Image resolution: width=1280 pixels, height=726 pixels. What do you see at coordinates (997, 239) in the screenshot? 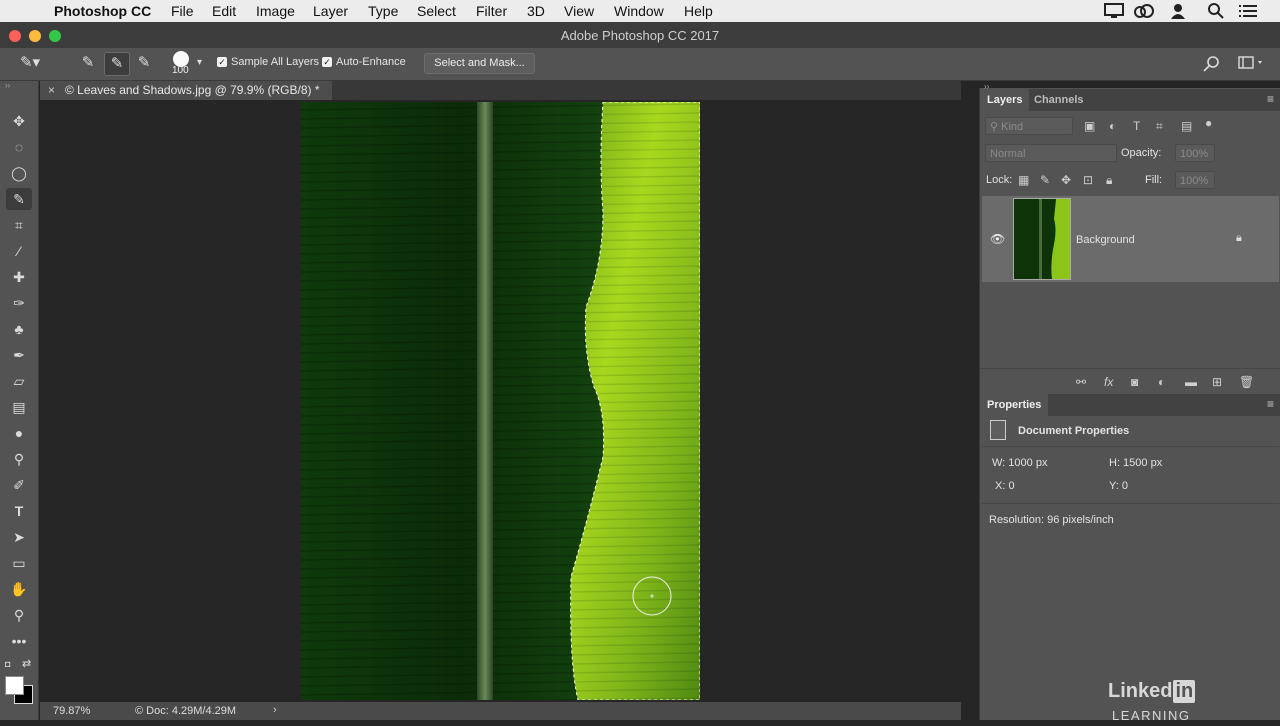
I see `visibility-eye-icon: 👁︎` at bounding box center [997, 239].